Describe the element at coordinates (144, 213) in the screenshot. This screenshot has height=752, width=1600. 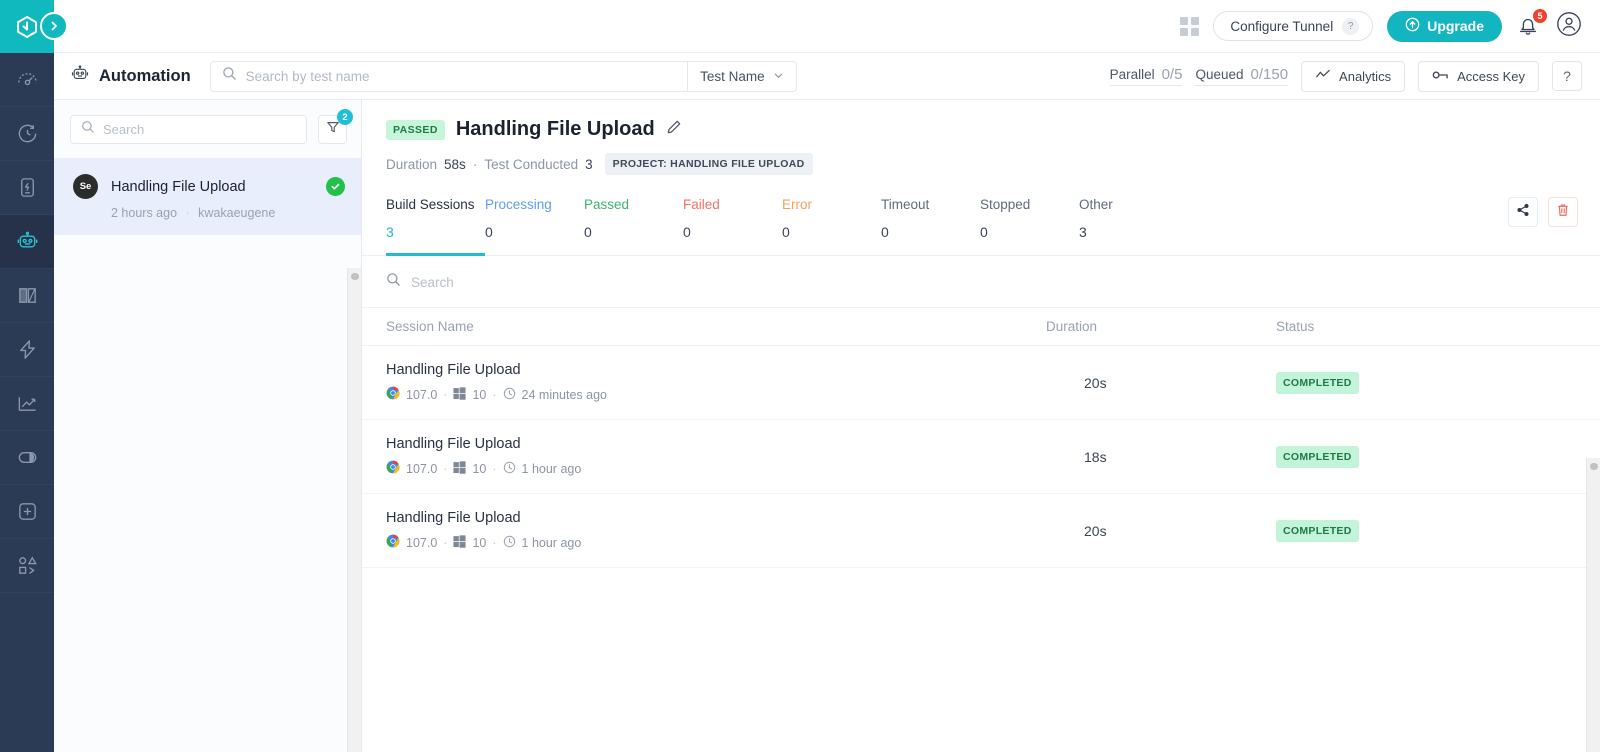
I see `list-item-time: 2 hours ago` at that location.